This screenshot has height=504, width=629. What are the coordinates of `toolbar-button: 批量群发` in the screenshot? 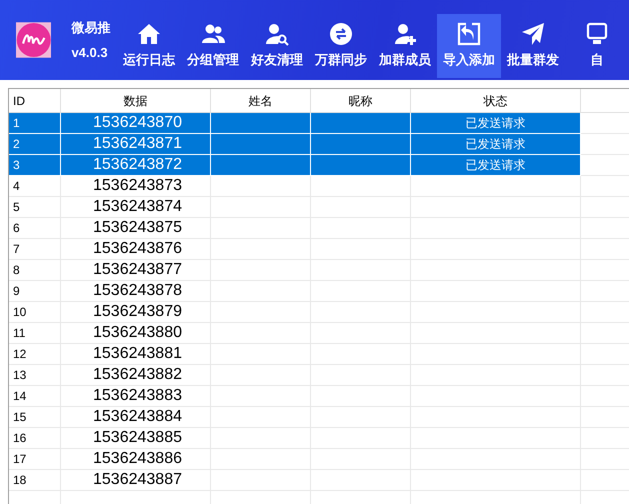 It's located at (533, 46).